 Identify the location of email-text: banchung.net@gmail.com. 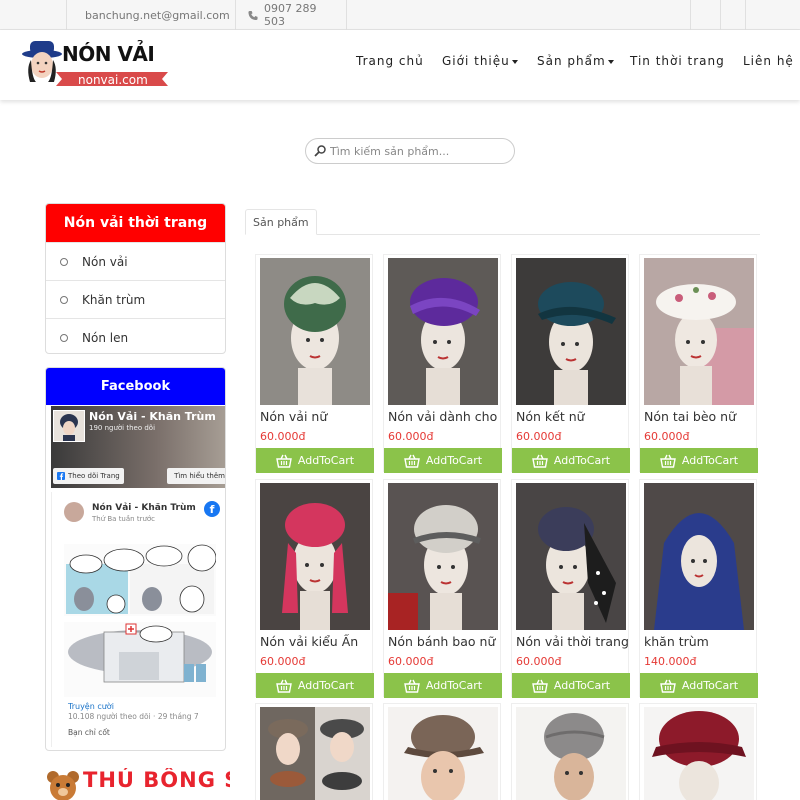
(157, 15).